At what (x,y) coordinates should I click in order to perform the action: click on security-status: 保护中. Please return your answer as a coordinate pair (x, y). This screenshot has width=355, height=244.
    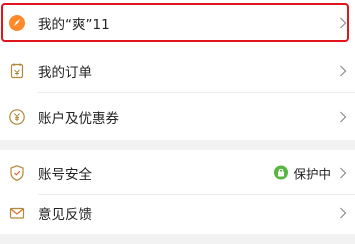
    Looking at the image, I should click on (302, 172).